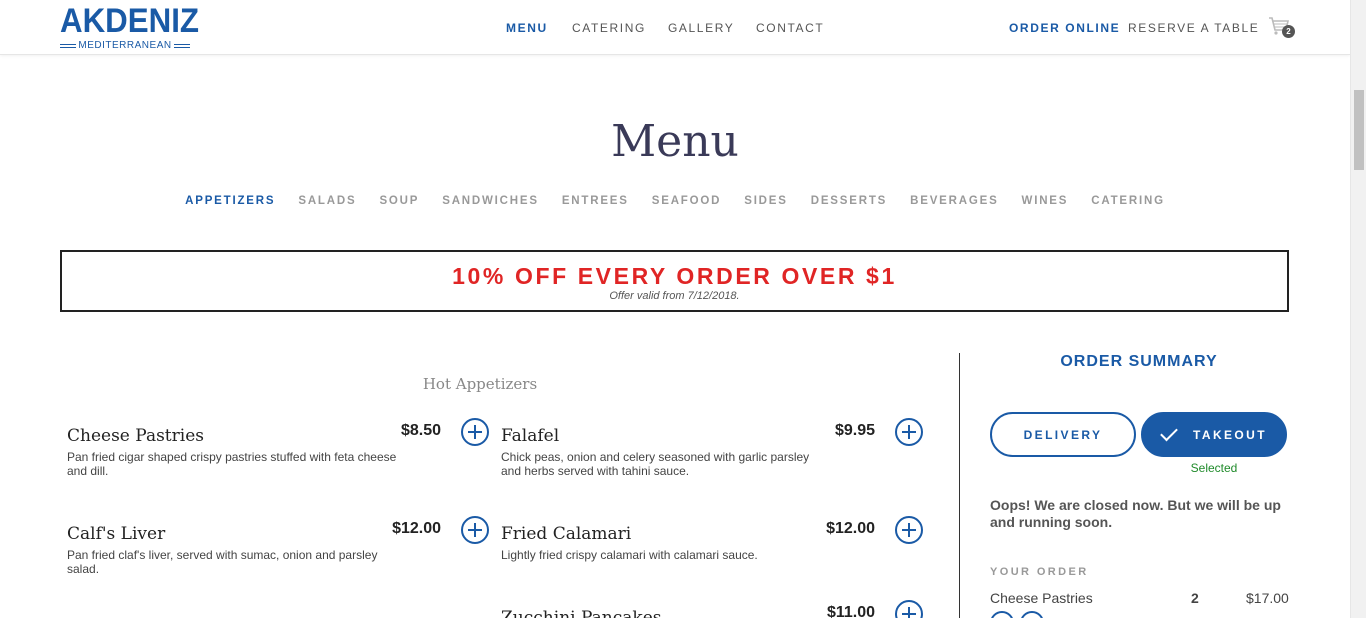 The height and width of the screenshot is (618, 1366). I want to click on check-icon, so click(1169, 432).